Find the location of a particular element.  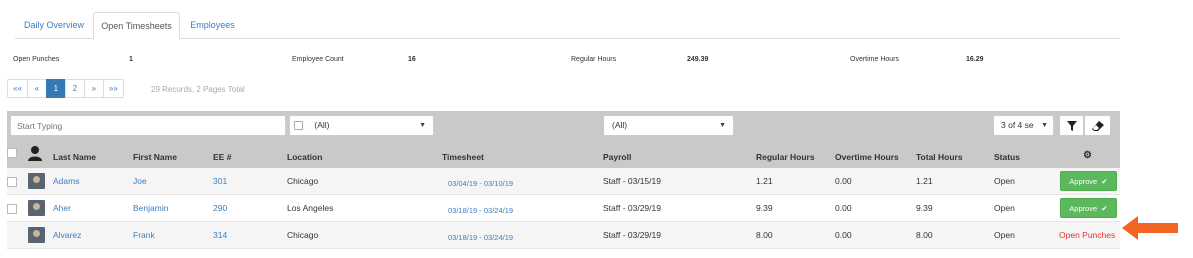

tab-open-timesheets: Open Timesheets is located at coordinates (136, 26).